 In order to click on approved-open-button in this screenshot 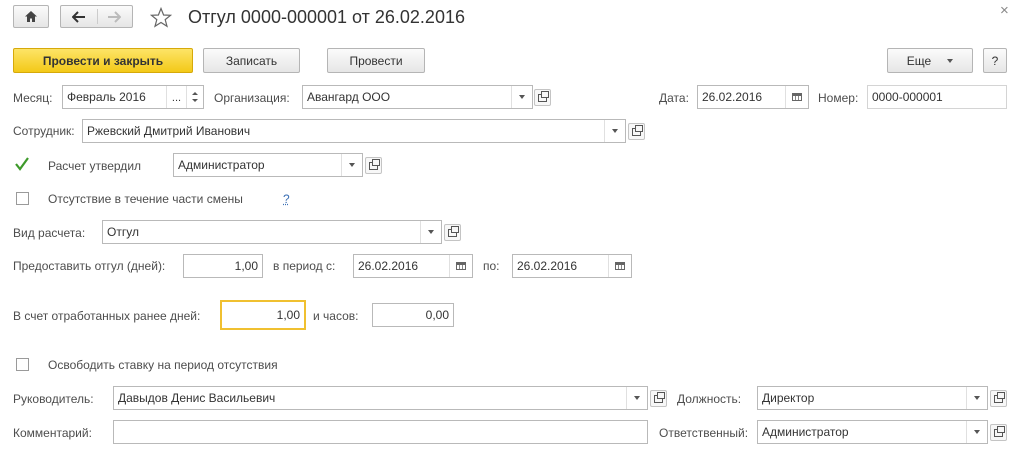, I will do `click(373, 165)`.